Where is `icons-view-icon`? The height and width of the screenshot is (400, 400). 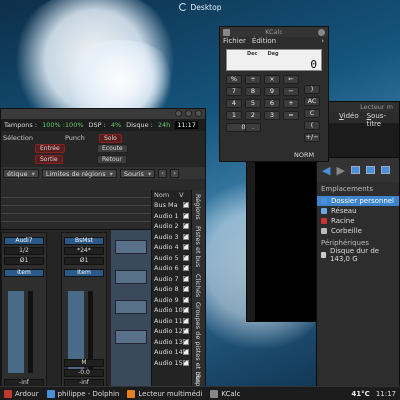 icons-view-icon is located at coordinates (355, 170).